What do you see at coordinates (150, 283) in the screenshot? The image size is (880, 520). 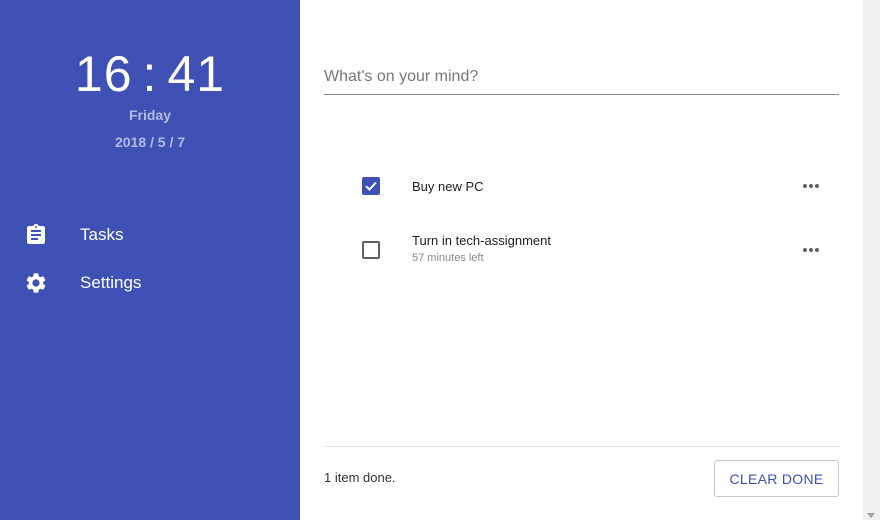 I see `nav-item-settings: Settings` at bounding box center [150, 283].